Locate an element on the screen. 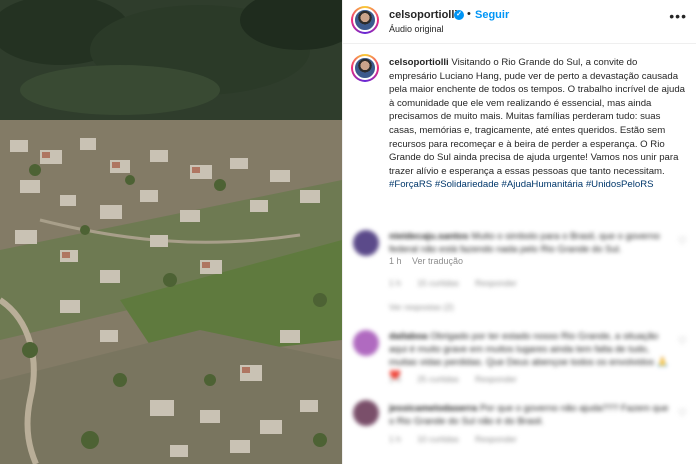  more-horizontal-icon: ••• is located at coordinates (678, 16).